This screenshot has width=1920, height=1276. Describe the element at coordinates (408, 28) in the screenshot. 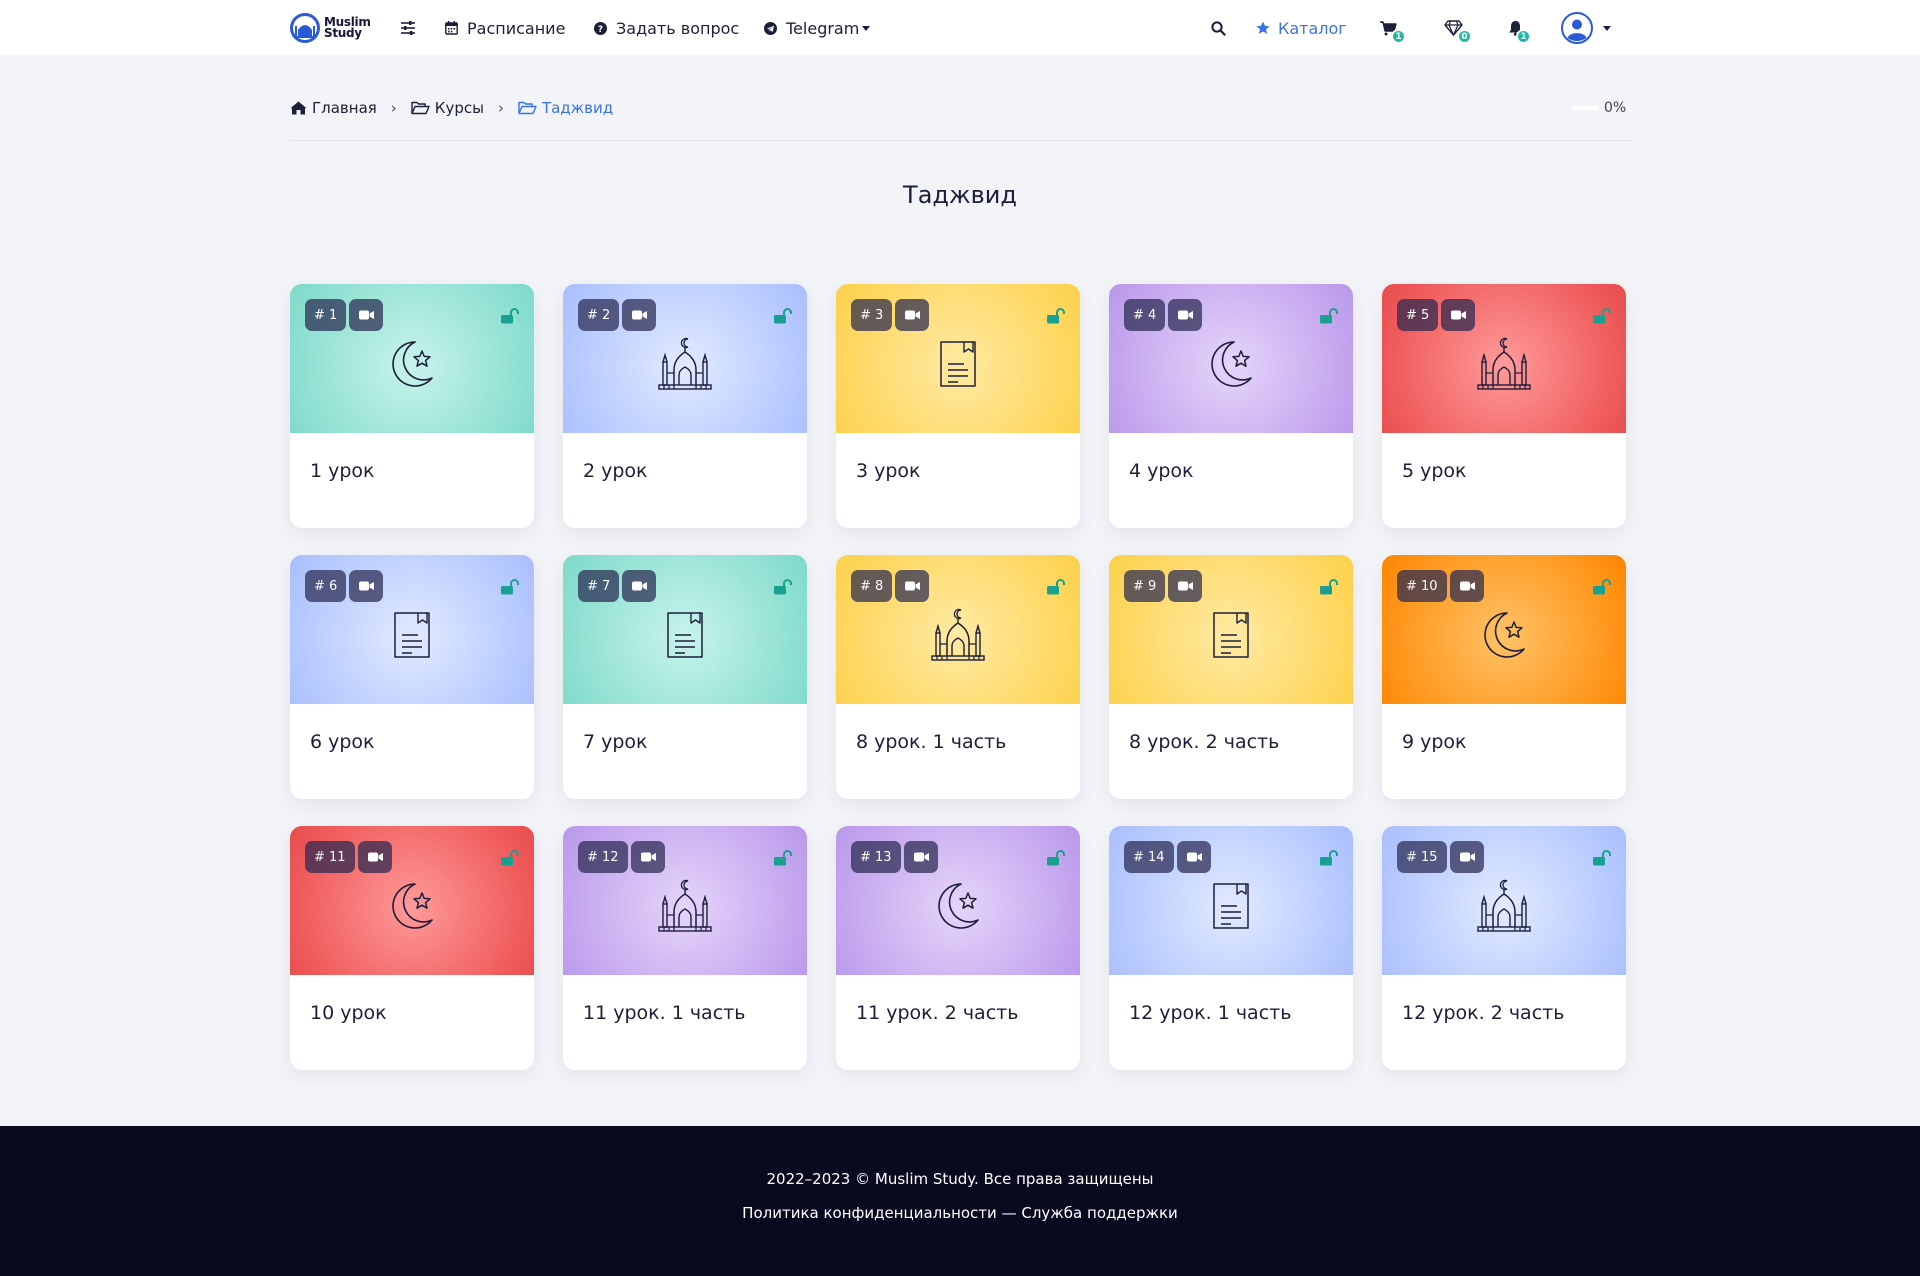

I see `sliders-icon` at that location.